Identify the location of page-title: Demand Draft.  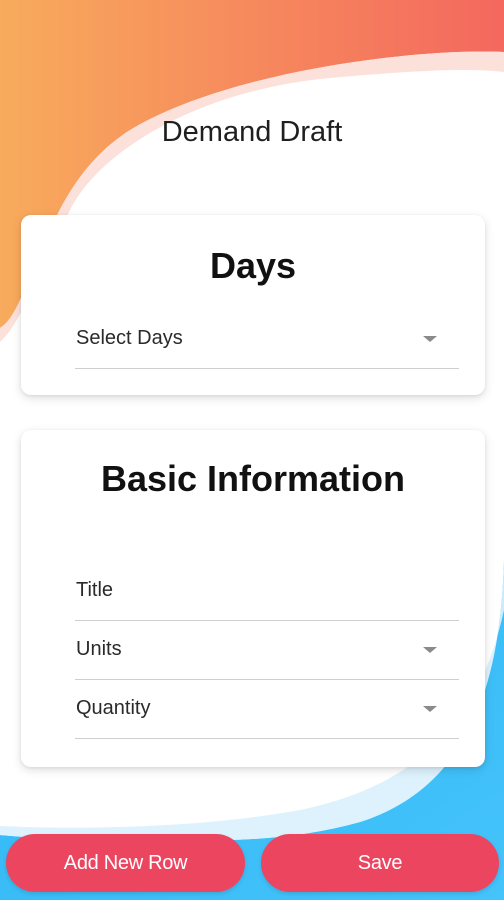
(252, 132).